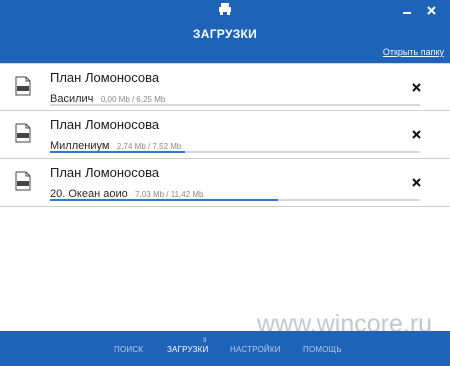 This screenshot has height=366, width=450. I want to click on page-title: ЗАГРУЗКИ, so click(225, 34).